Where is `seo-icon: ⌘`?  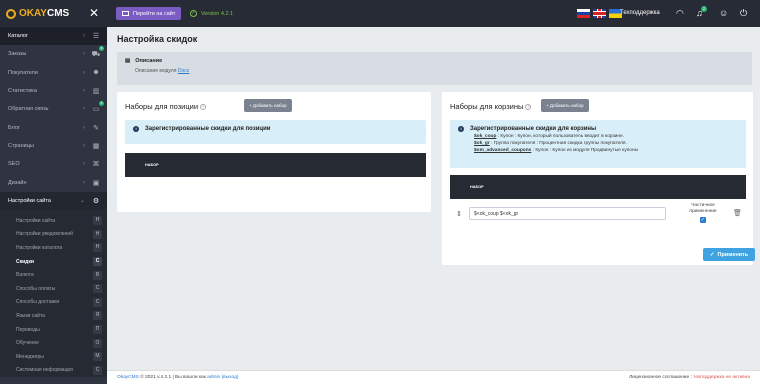
seo-icon: ⌘ is located at coordinates (96, 165).